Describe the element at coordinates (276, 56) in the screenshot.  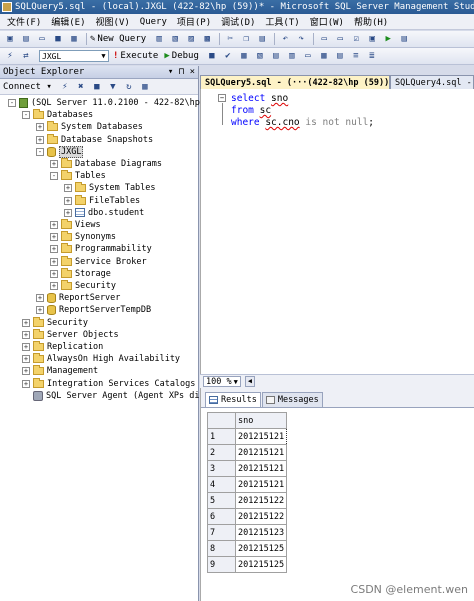
I see `intellisense-icon: ▤` at that location.